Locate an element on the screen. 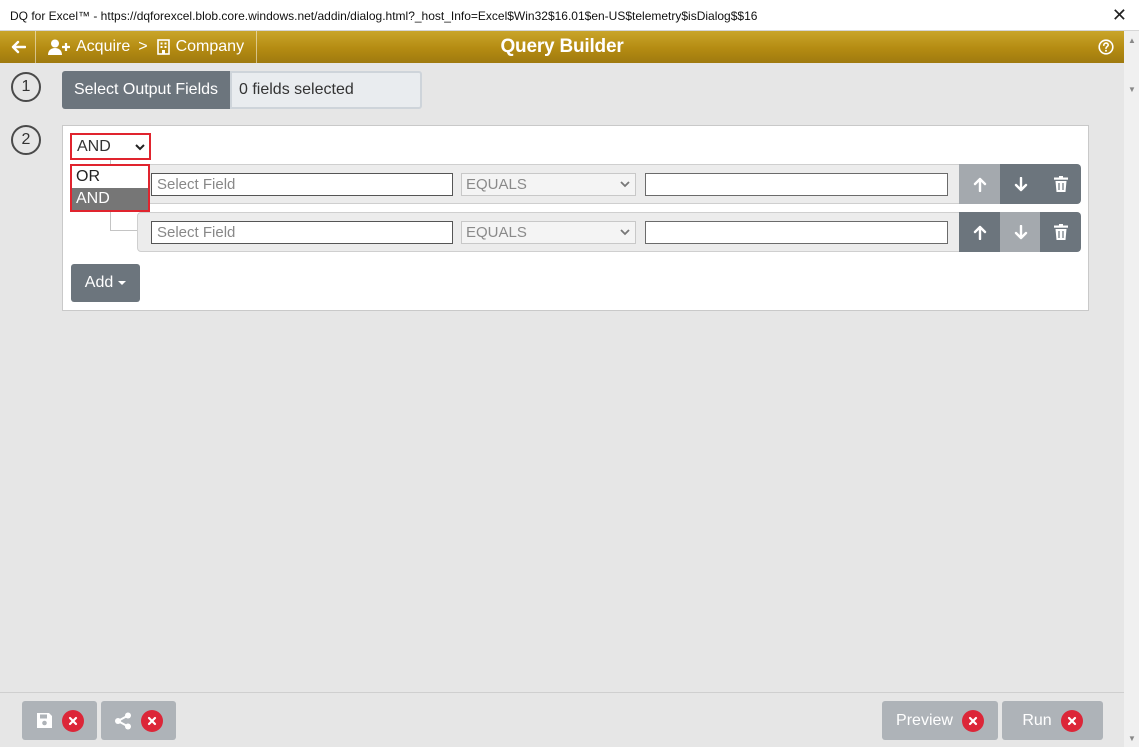 The height and width of the screenshot is (747, 1139). option-or: OR is located at coordinates (110, 177).